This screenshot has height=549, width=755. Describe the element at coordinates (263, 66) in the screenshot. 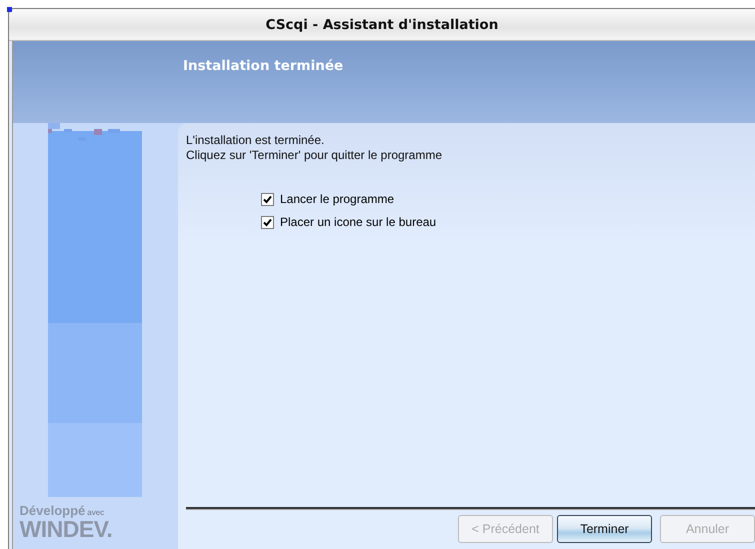

I see `page-title: Installation terminée` at that location.